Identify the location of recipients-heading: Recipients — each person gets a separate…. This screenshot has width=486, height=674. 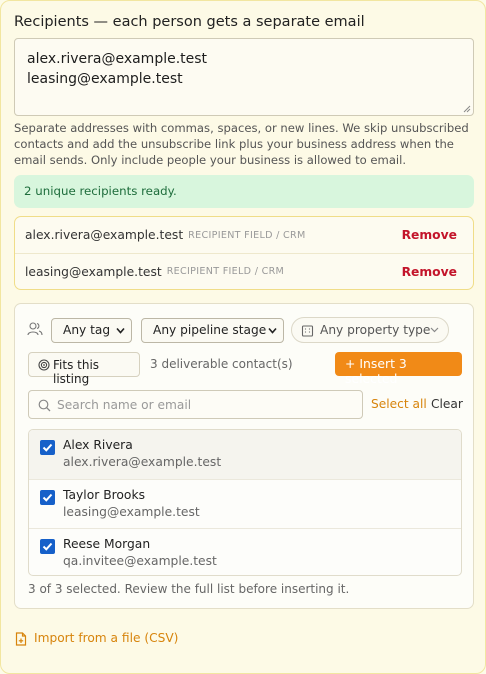
(189, 22).